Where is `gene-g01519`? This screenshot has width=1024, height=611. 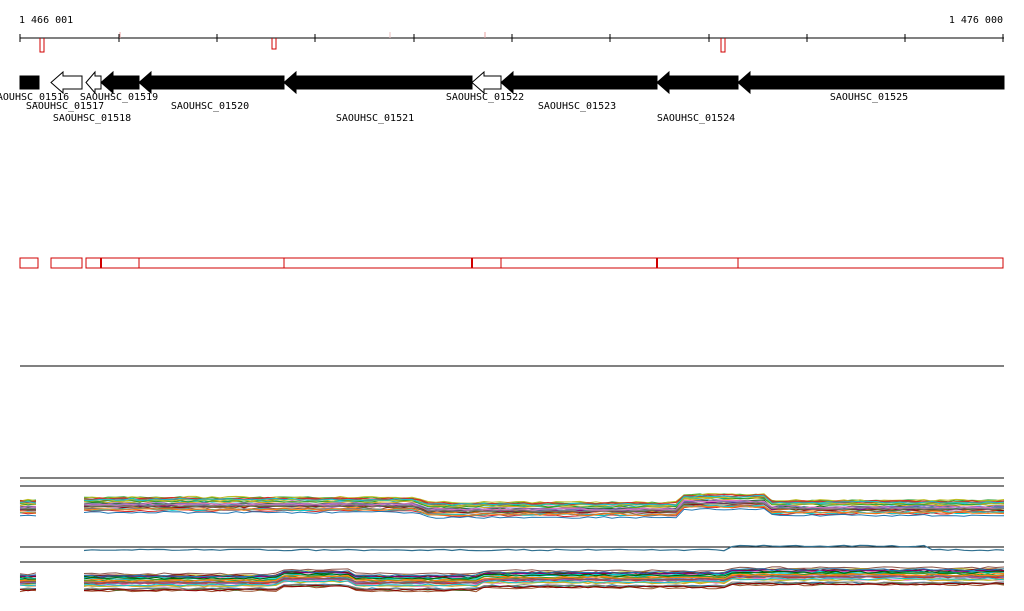
gene-g01519 is located at coordinates (120, 82).